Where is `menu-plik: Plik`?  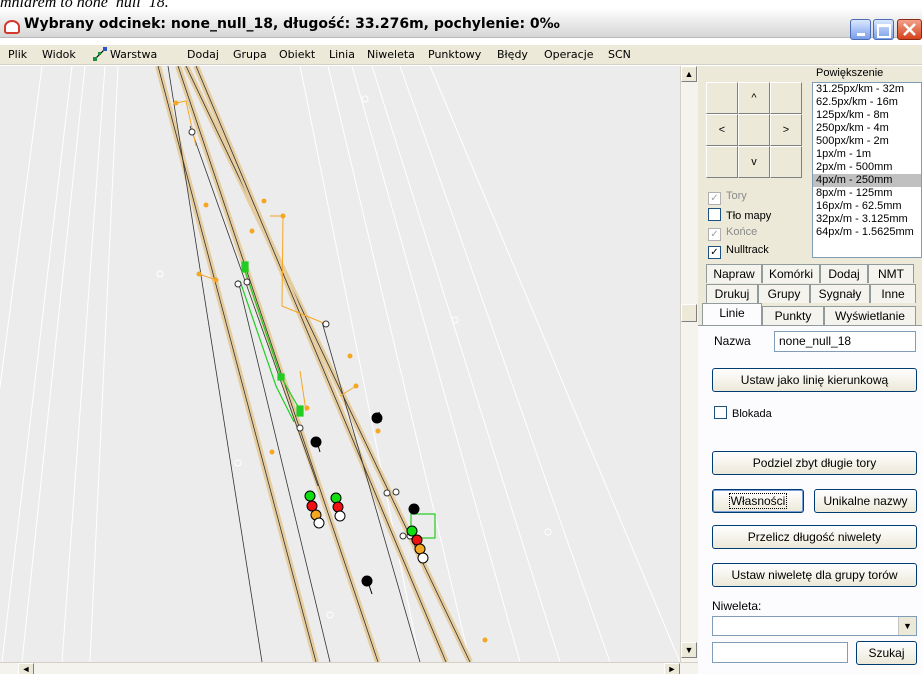 menu-plik: Plik is located at coordinates (17, 54).